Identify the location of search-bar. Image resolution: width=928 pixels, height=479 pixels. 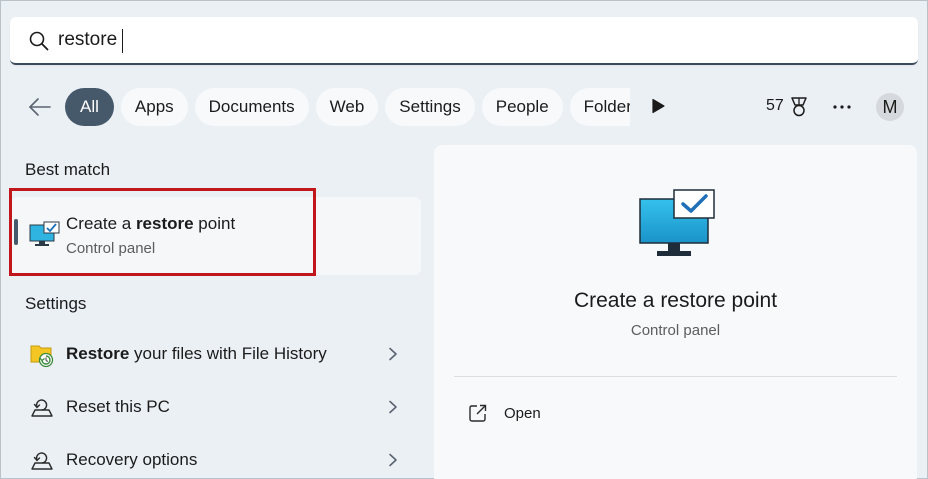
(464, 41).